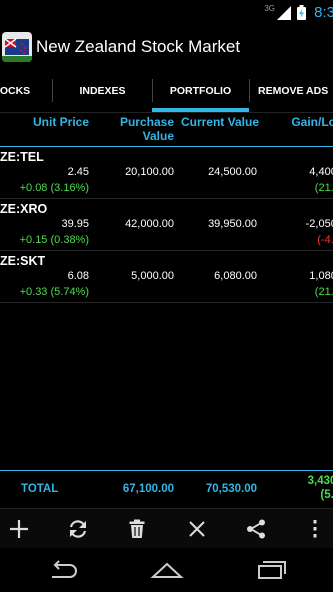 This screenshot has width=333, height=592. Describe the element at coordinates (166, 528) in the screenshot. I see `bottom-action-bar` at that location.